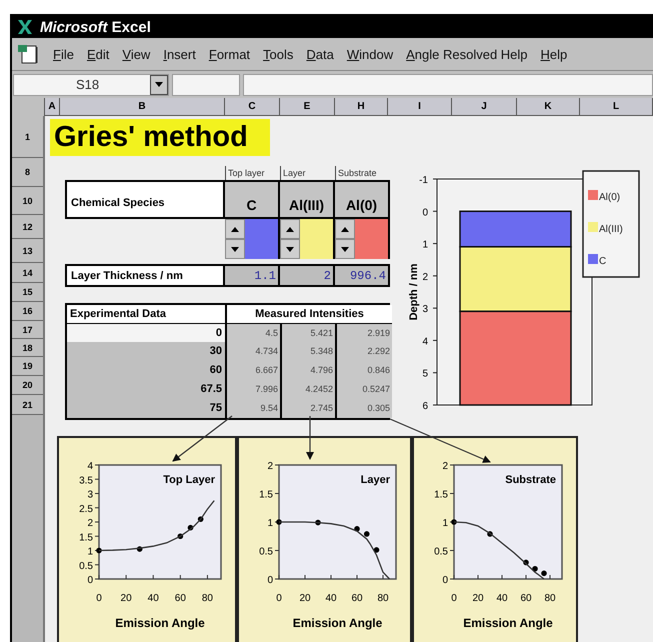  I want to click on title-cell: Gries' method, so click(160, 137).